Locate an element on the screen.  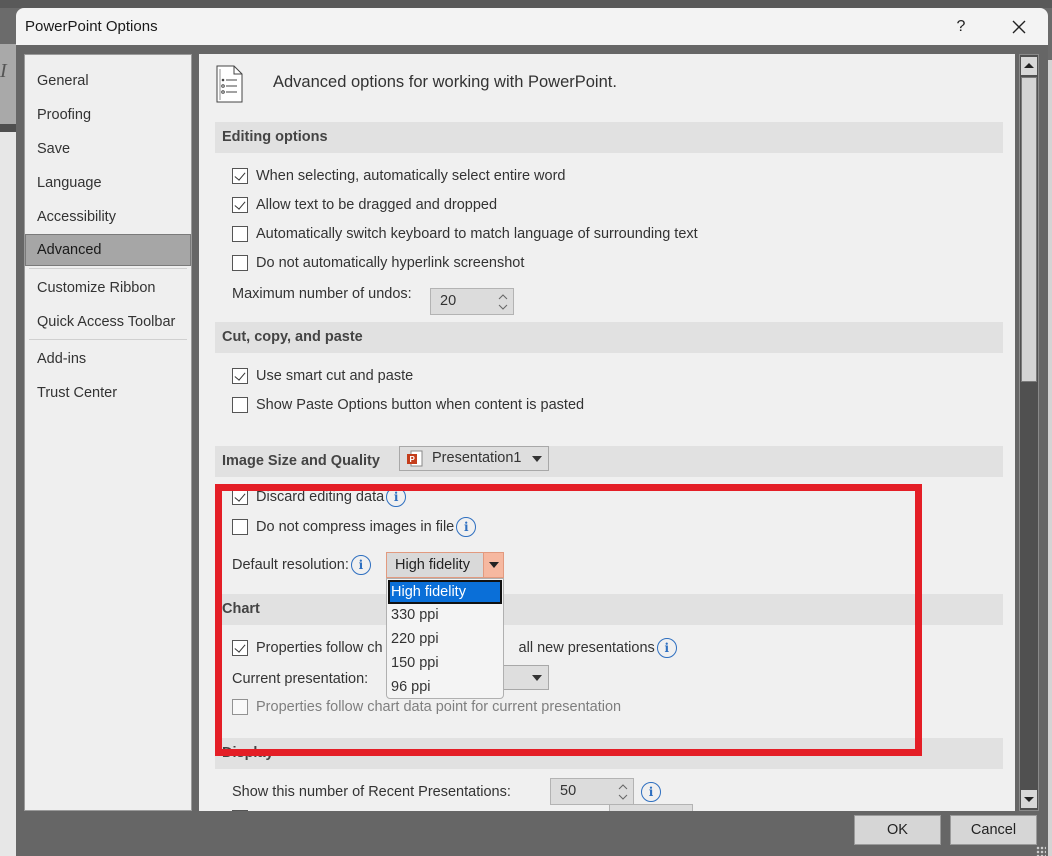
sidebar-item-accessibility: Accessibility is located at coordinates (108, 217).